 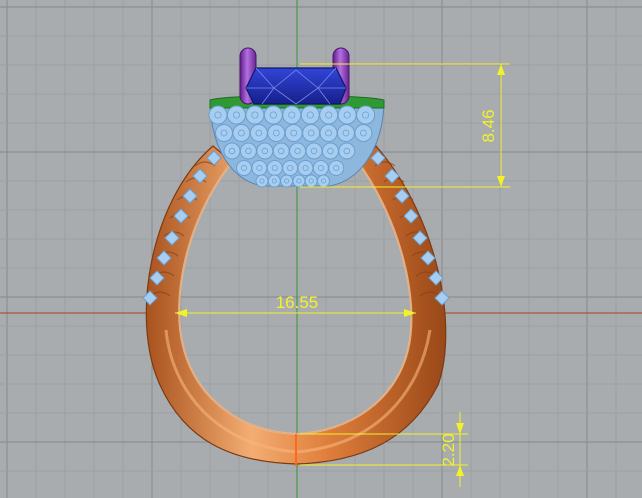 I want to click on height-arrow-top, so click(x=501, y=69).